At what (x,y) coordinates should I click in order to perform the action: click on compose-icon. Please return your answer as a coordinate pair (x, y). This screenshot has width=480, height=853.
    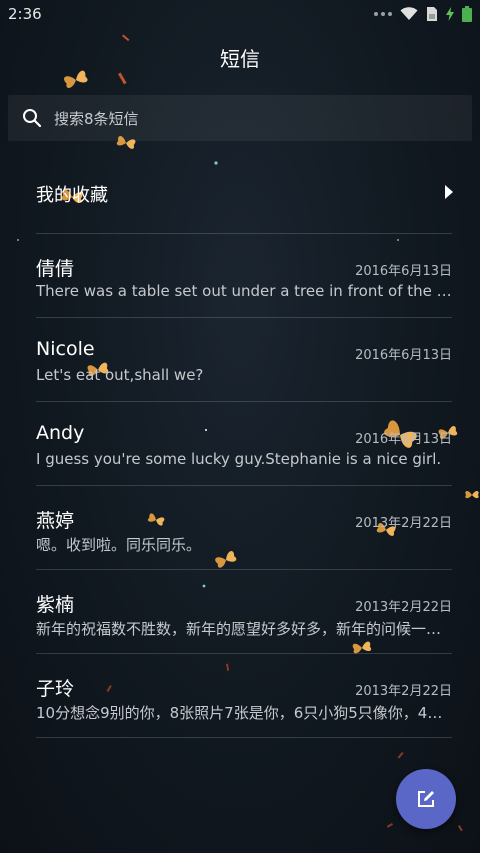
    Looking at the image, I should click on (426, 799).